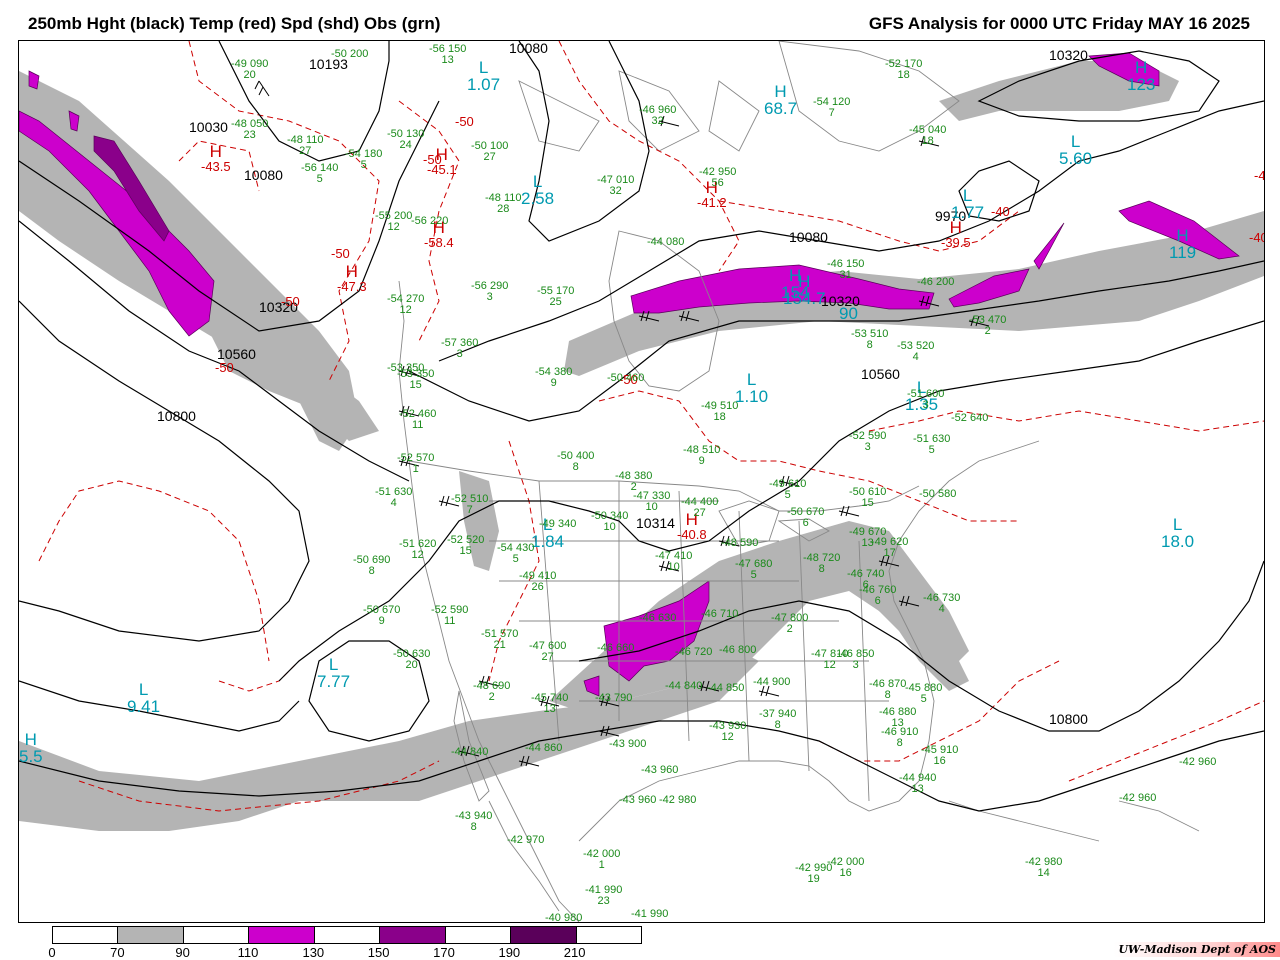  Describe the element at coordinates (525, 840) in the screenshot. I see `station-plot: -42 970` at that location.